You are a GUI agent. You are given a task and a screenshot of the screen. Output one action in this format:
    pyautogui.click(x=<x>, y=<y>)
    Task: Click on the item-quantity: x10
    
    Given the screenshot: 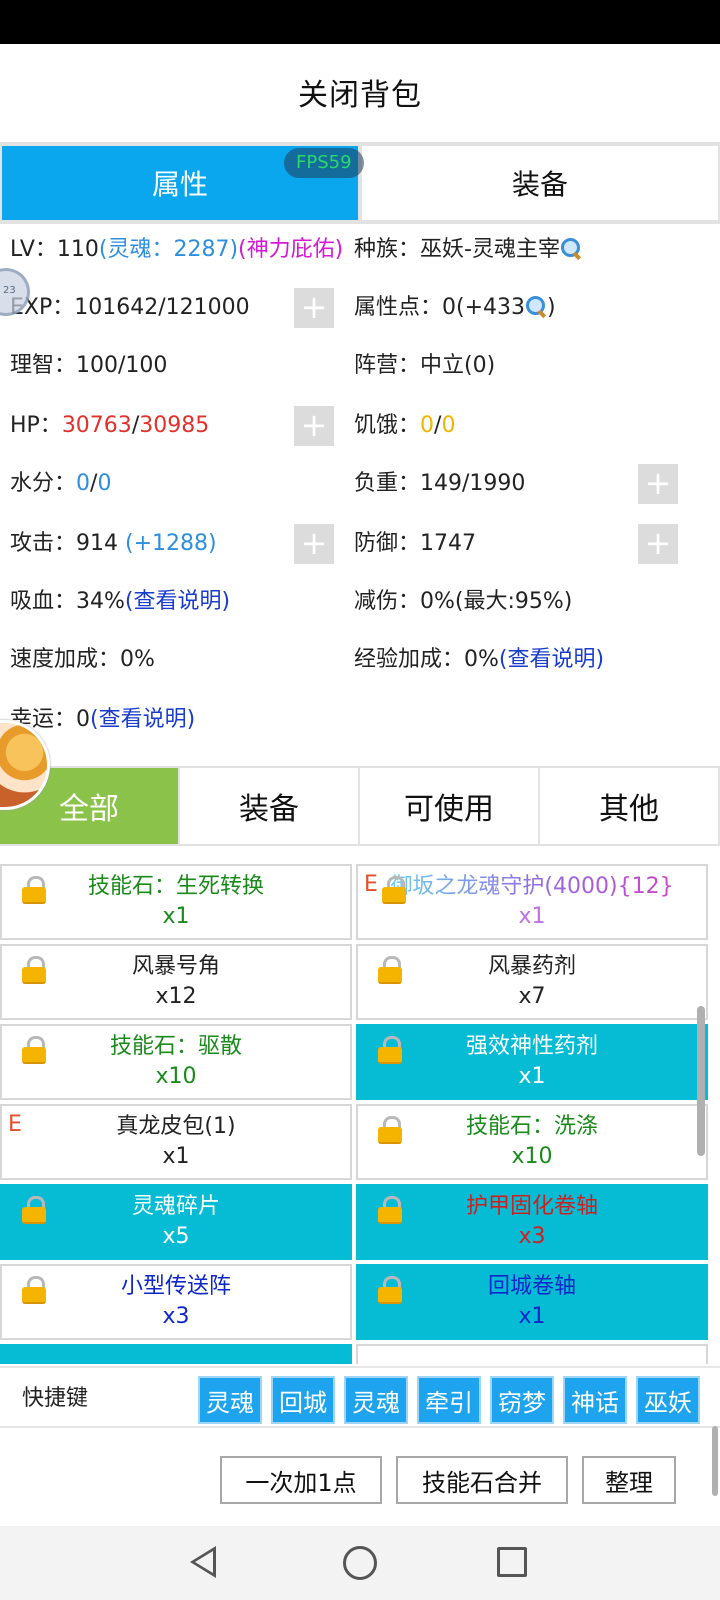 What is the action you would take?
    pyautogui.click(x=176, y=1076)
    